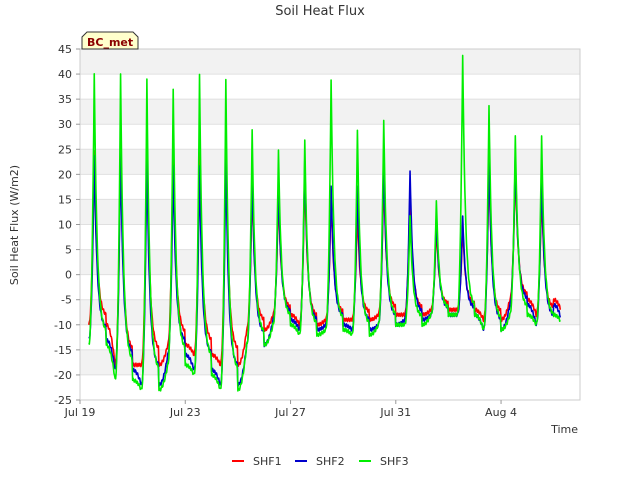  What do you see at coordinates (267, 461) in the screenshot?
I see `legend-label-shf1: SHF1` at bounding box center [267, 461].